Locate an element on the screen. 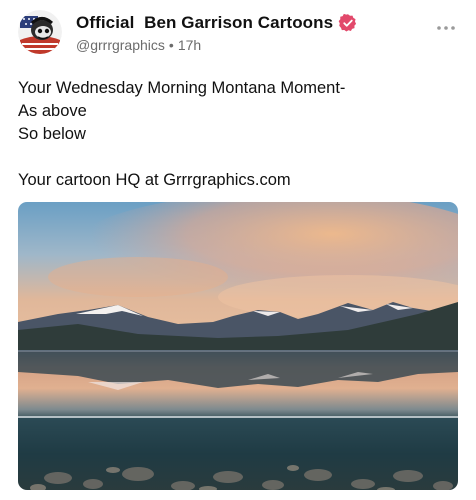  author-meta: @grrrgraphics • 17h is located at coordinates (138, 45).